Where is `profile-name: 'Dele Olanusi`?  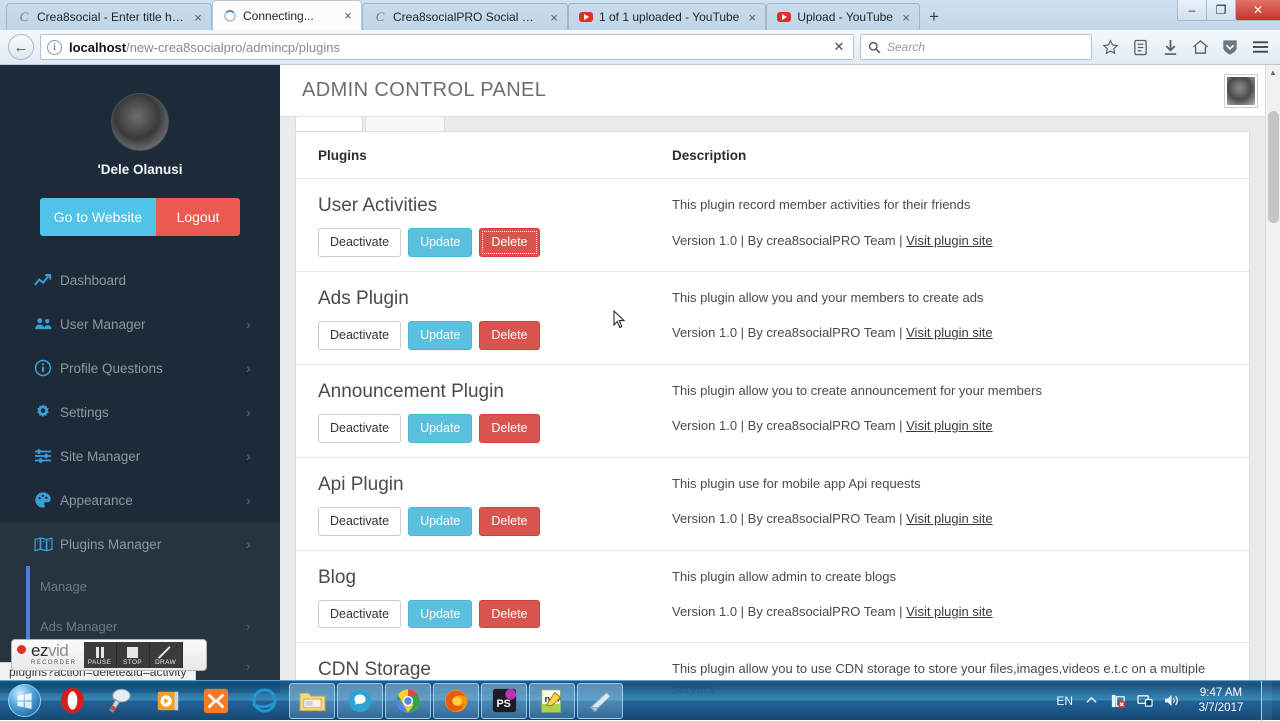
profile-name: 'Dele Olanusi is located at coordinates (140, 169).